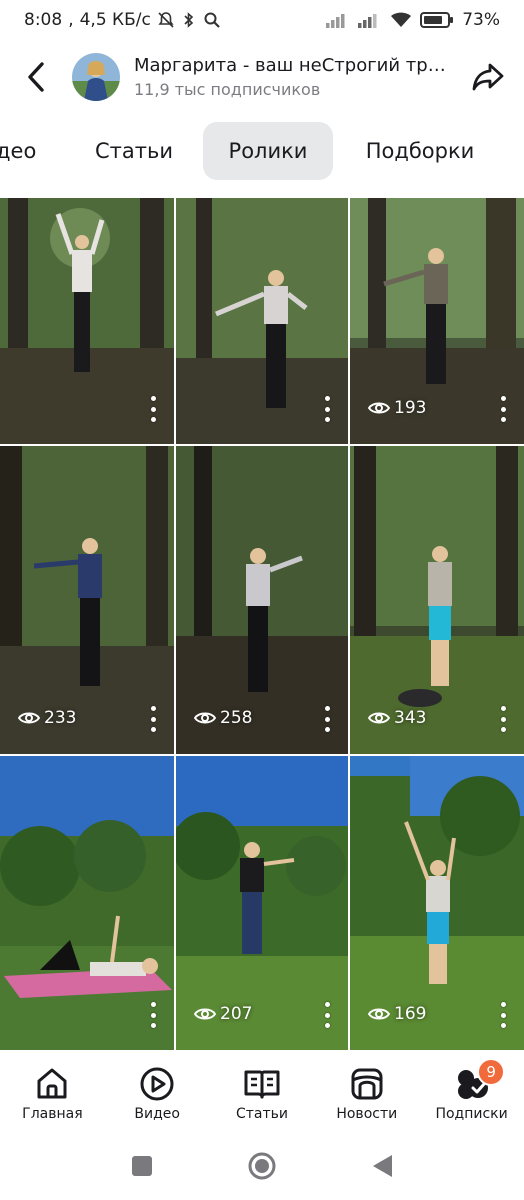  What do you see at coordinates (437, 20) in the screenshot?
I see `battery-icon` at bounding box center [437, 20].